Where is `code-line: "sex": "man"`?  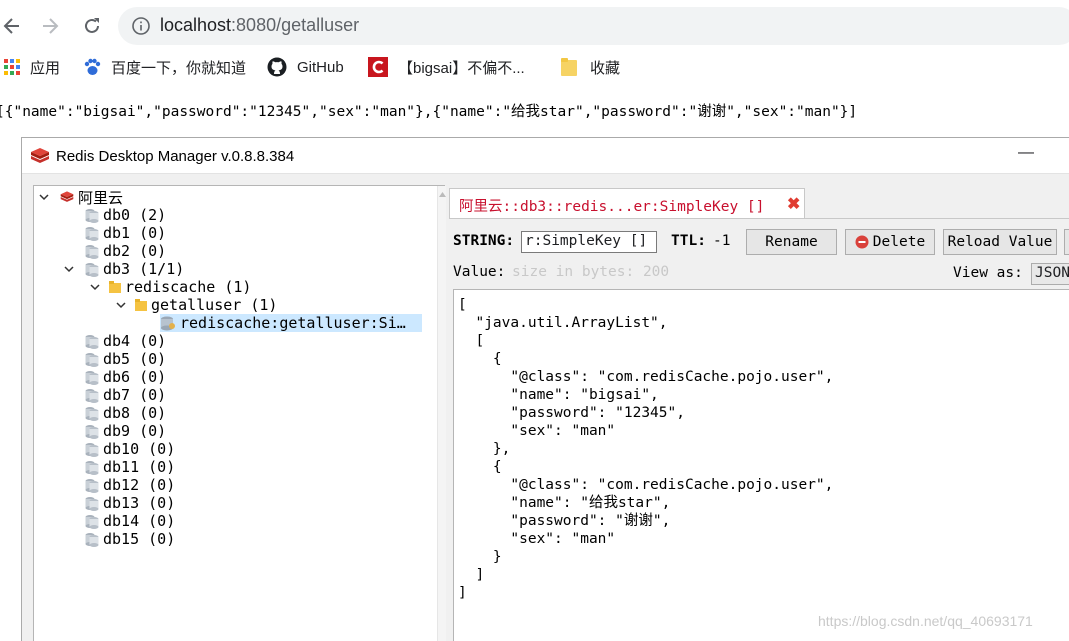
code-line: "sex": "man" is located at coordinates (537, 539).